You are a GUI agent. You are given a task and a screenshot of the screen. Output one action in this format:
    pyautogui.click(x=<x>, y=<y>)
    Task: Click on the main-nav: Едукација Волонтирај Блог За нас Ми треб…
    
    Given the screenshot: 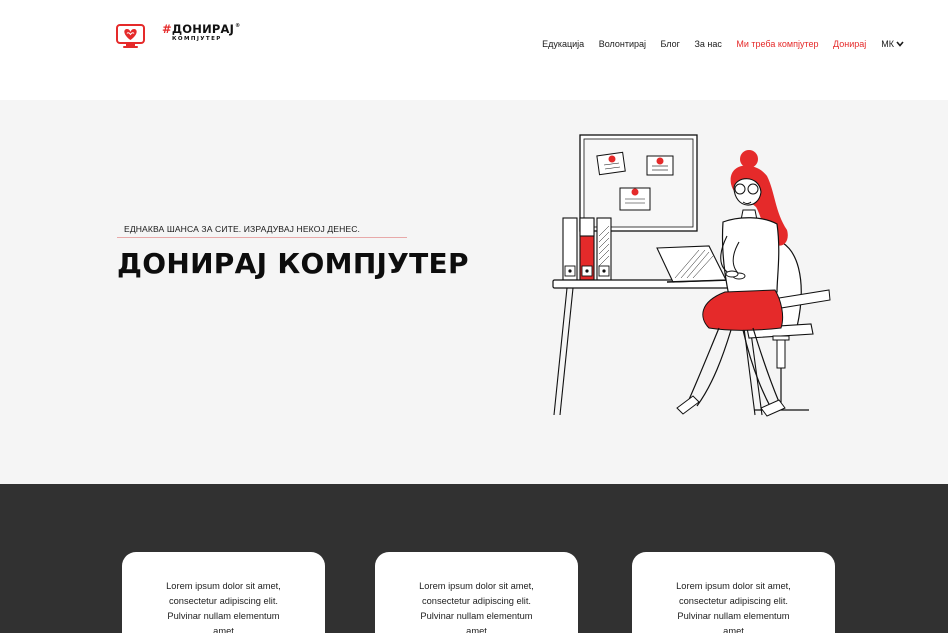 What is the action you would take?
    pyautogui.click(x=716, y=44)
    